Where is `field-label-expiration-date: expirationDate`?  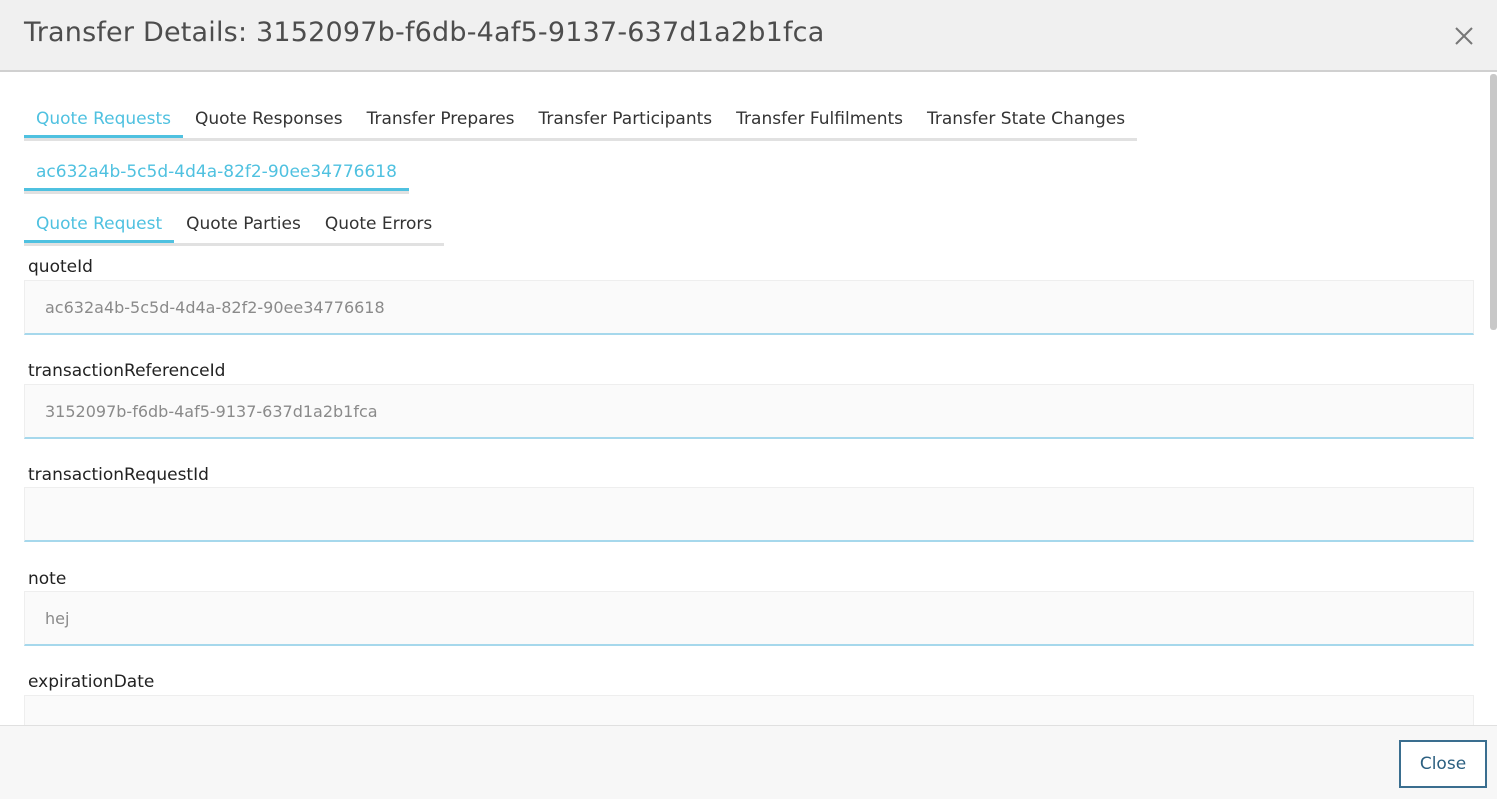 field-label-expiration-date: expirationDate is located at coordinates (91, 682).